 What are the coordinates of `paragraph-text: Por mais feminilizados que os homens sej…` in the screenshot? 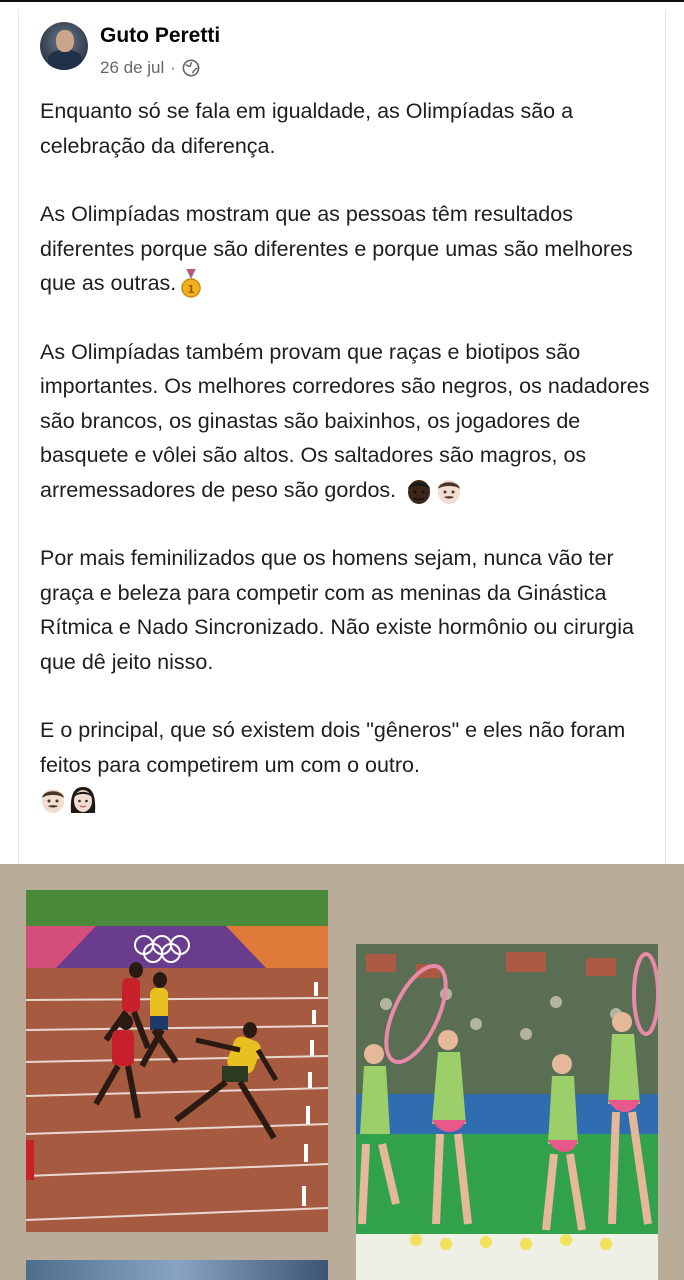 It's located at (337, 610).